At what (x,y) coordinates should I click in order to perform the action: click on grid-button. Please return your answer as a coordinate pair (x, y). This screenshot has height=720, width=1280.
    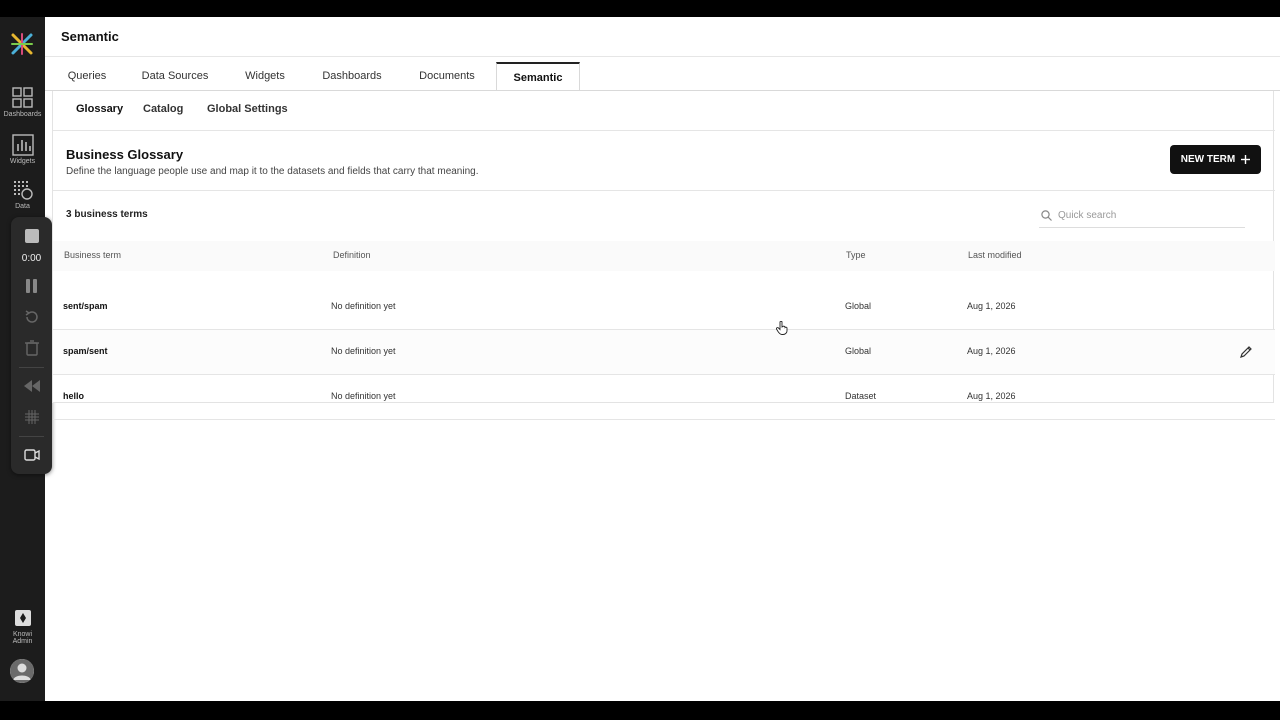
    Looking at the image, I should click on (31, 417).